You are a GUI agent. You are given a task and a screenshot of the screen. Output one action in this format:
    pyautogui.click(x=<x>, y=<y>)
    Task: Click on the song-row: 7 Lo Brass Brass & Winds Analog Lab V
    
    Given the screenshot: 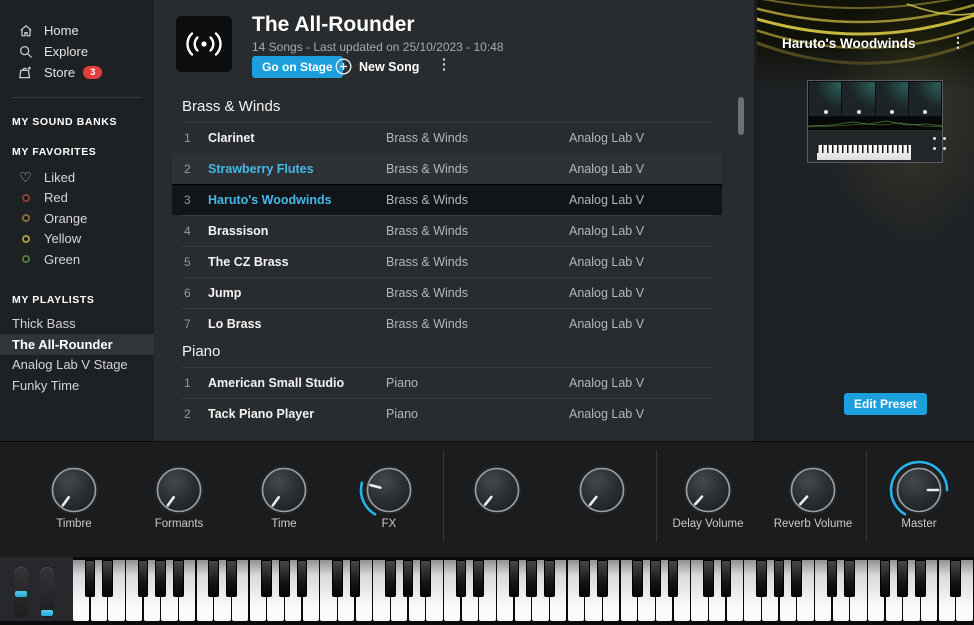 What is the action you would take?
    pyautogui.click(x=447, y=323)
    